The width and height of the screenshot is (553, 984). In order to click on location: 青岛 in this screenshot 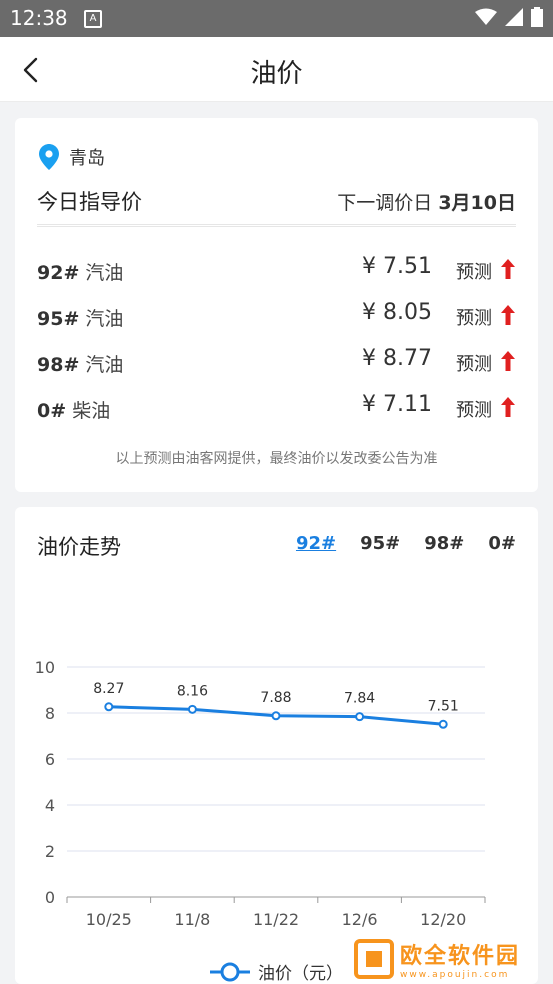, I will do `click(72, 157)`.